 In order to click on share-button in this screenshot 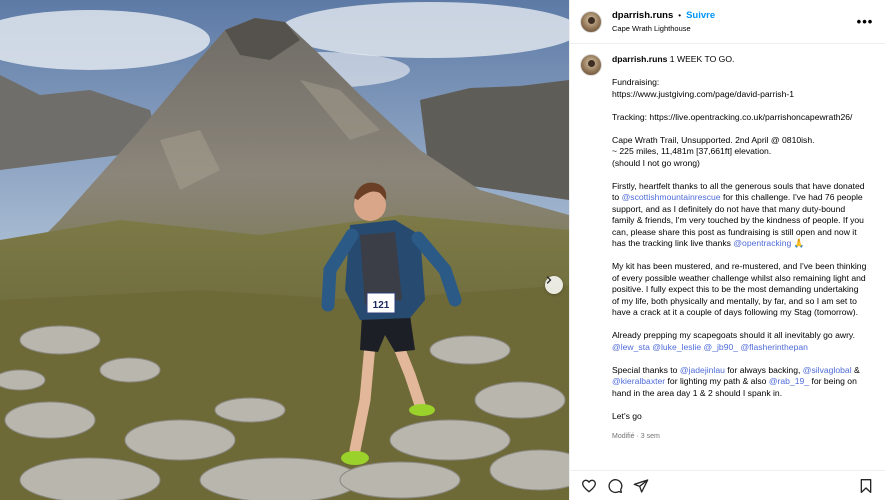, I will do `click(641, 486)`.